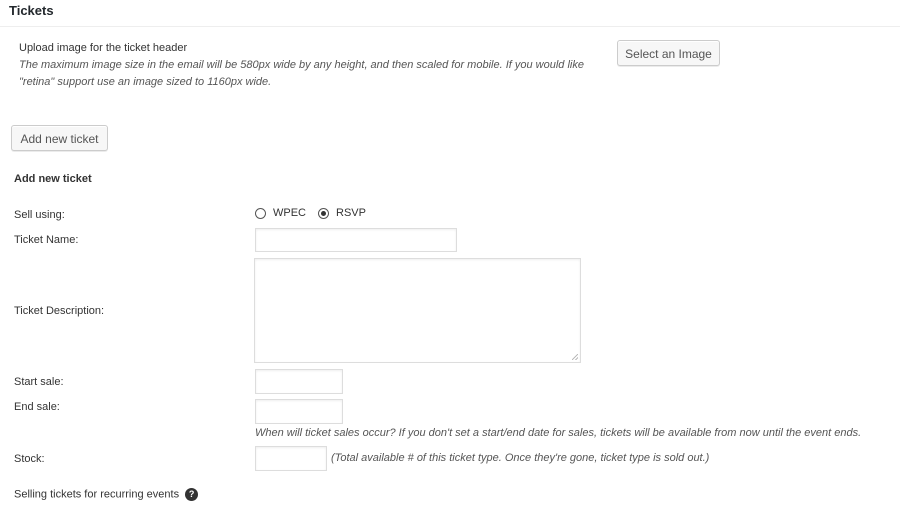 This screenshot has height=510, width=900. I want to click on radio-wpec-label: WPEC, so click(289, 213).